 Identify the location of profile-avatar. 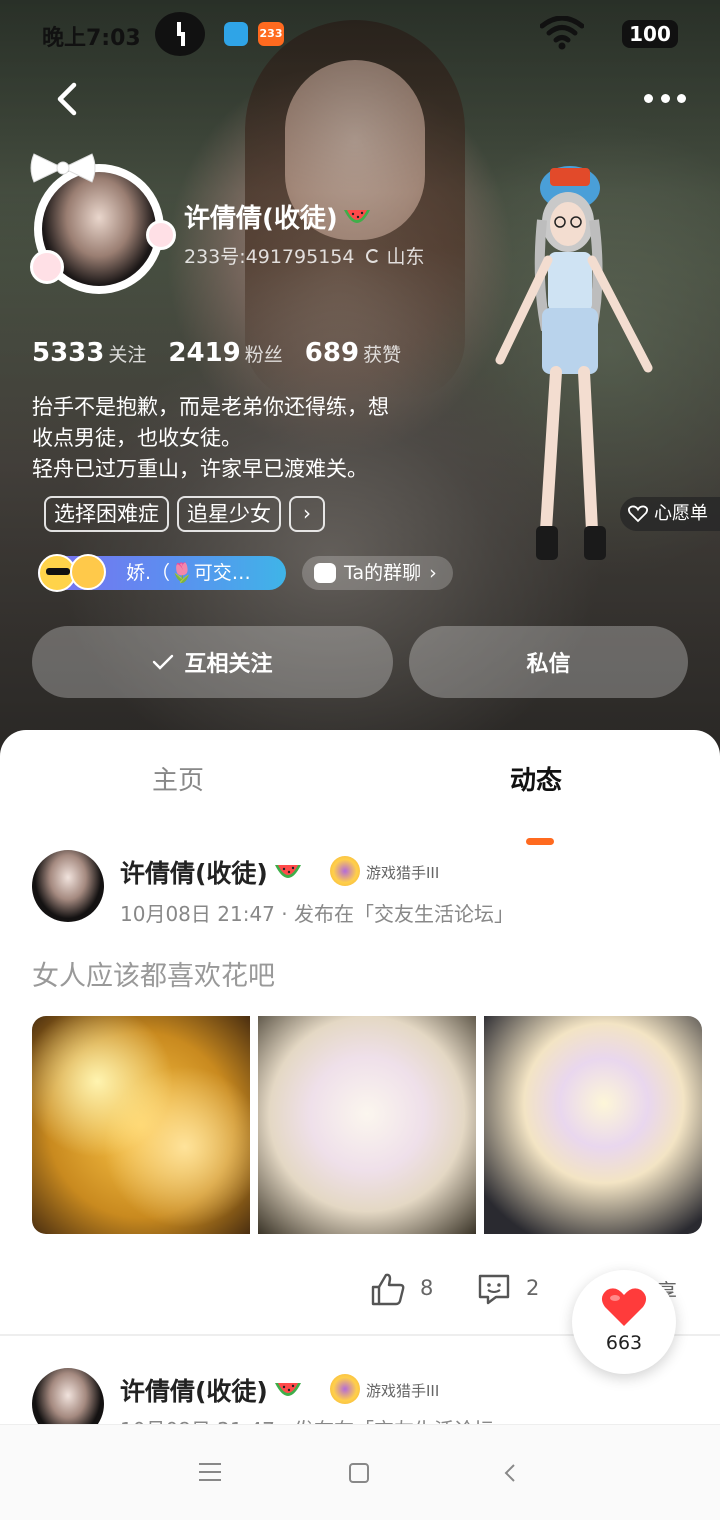
(103, 225).